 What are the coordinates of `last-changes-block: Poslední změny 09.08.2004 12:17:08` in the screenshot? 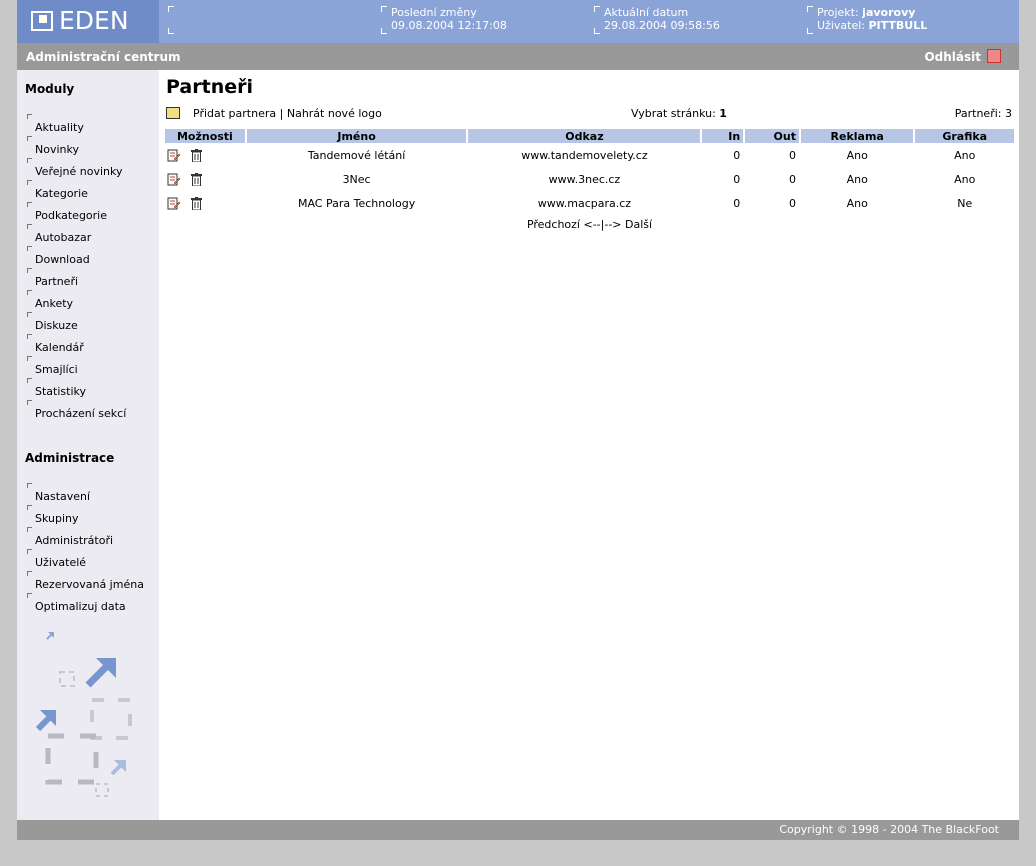 It's located at (444, 21).